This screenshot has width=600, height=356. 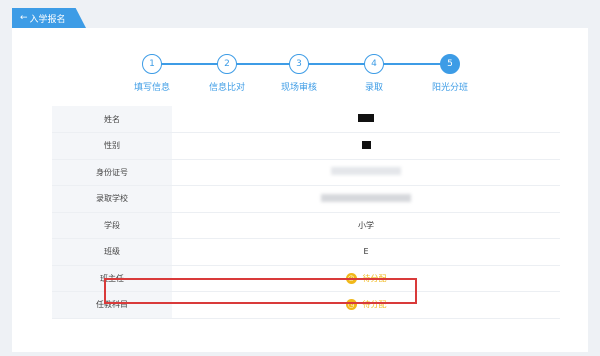 I want to click on redacted-gender, so click(x=366, y=144).